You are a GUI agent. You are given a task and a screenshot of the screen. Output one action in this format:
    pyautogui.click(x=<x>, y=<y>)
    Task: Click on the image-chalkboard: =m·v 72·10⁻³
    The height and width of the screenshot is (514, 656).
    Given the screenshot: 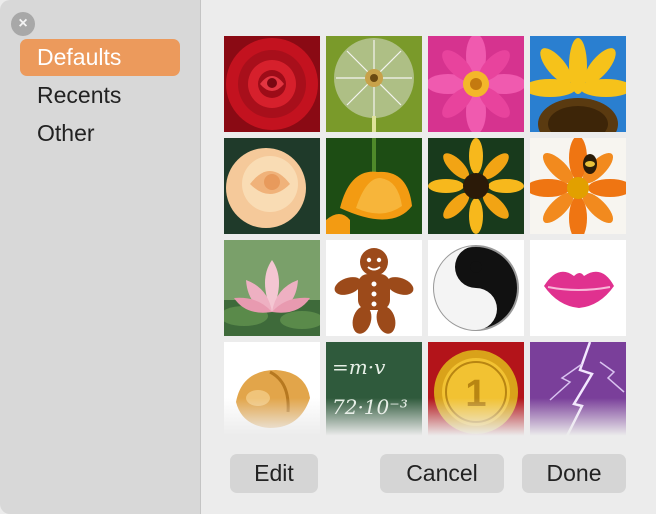 What is the action you would take?
    pyautogui.click(x=374, y=390)
    